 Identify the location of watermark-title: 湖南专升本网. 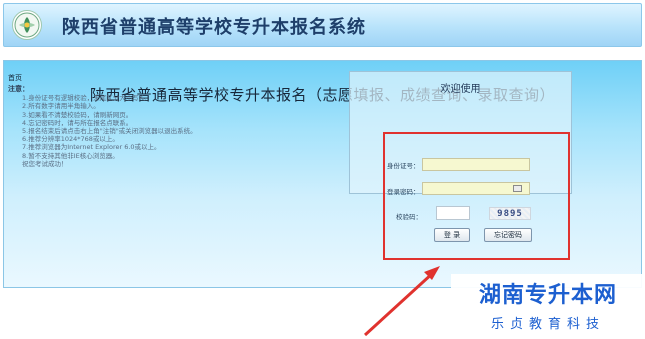
(547, 295).